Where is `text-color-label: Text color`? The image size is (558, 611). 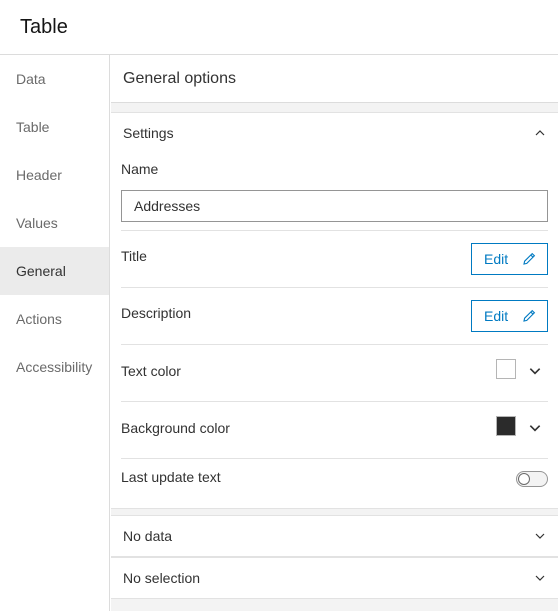
text-color-label: Text color is located at coordinates (151, 371).